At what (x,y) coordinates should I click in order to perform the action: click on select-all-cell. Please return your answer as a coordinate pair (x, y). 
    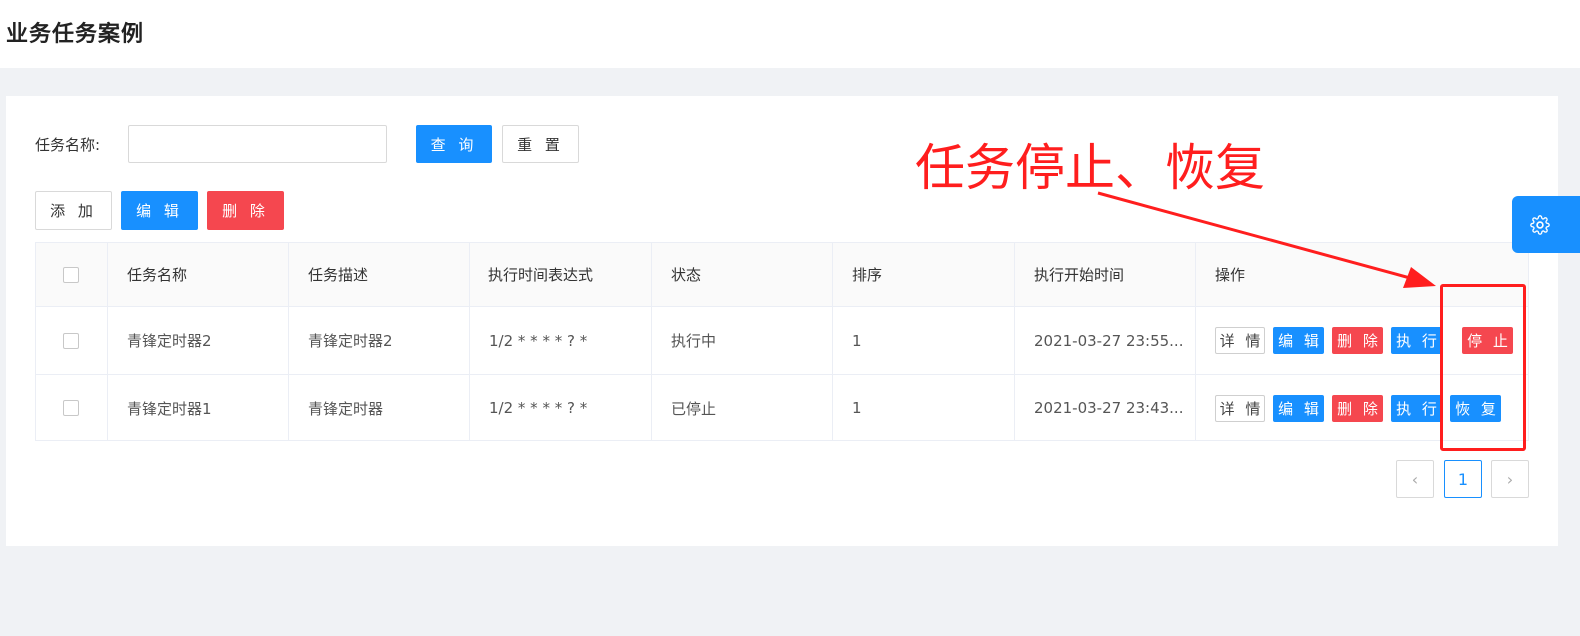
    Looking at the image, I should click on (72, 274).